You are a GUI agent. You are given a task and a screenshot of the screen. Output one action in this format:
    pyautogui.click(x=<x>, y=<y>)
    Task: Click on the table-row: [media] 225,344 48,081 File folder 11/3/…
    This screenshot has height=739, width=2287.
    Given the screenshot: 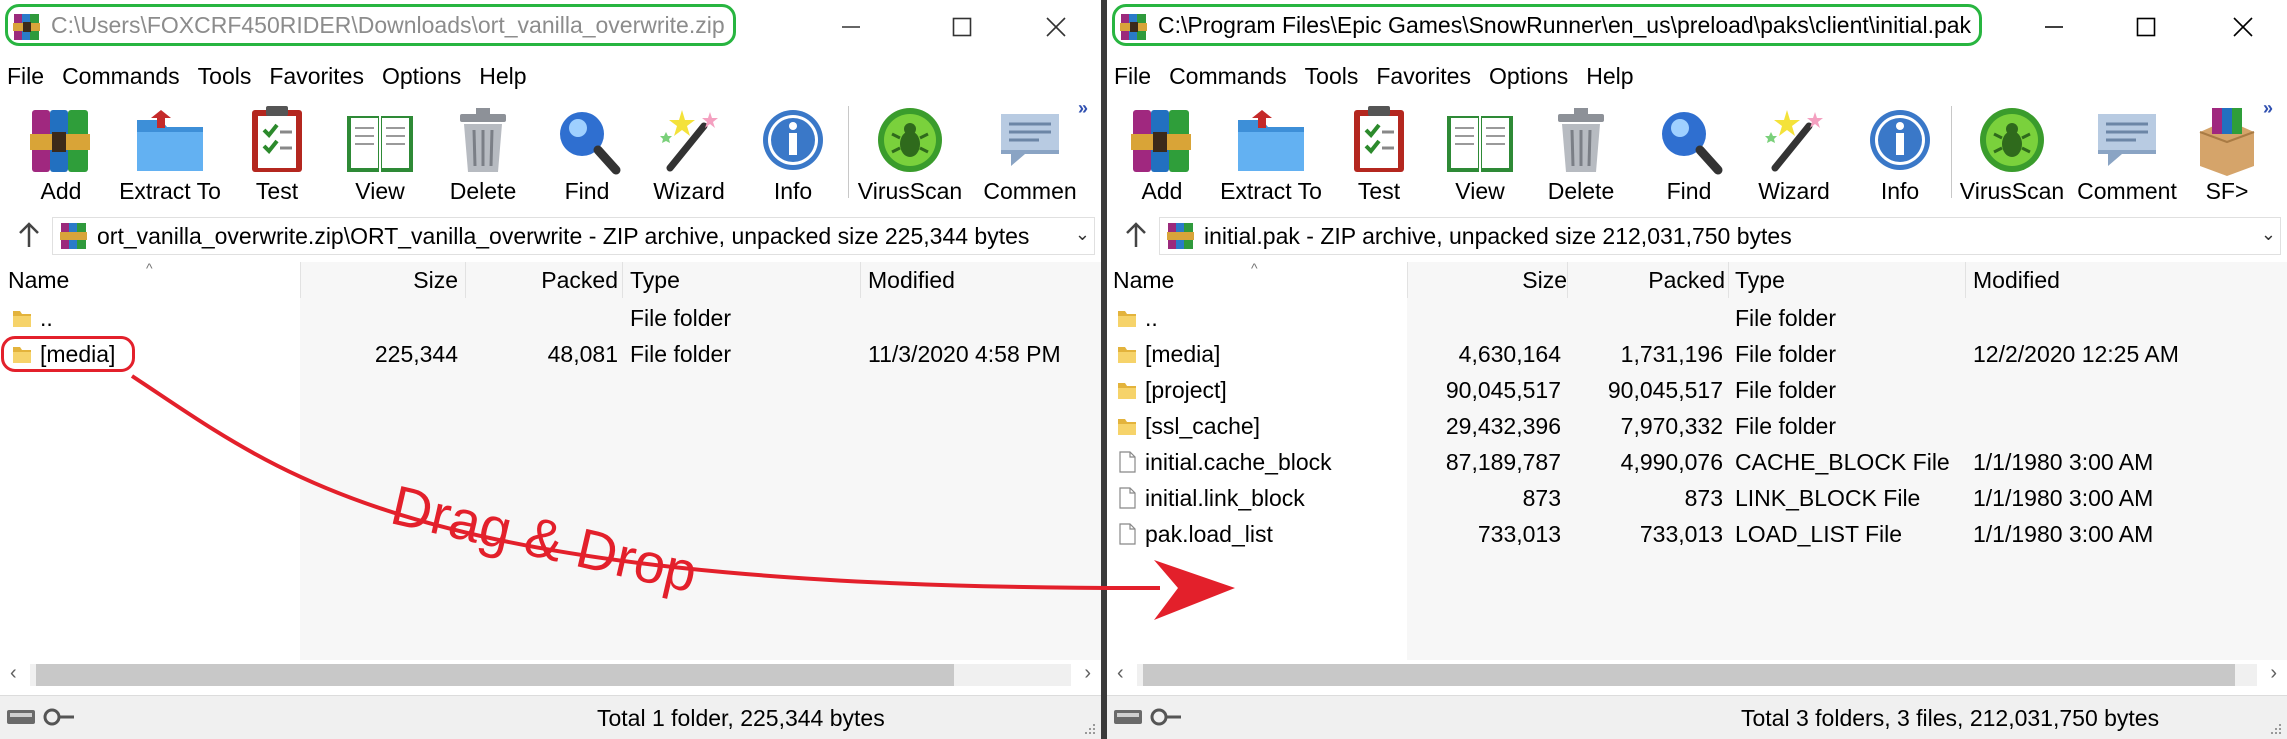 What is the action you would take?
    pyautogui.click(x=550, y=354)
    